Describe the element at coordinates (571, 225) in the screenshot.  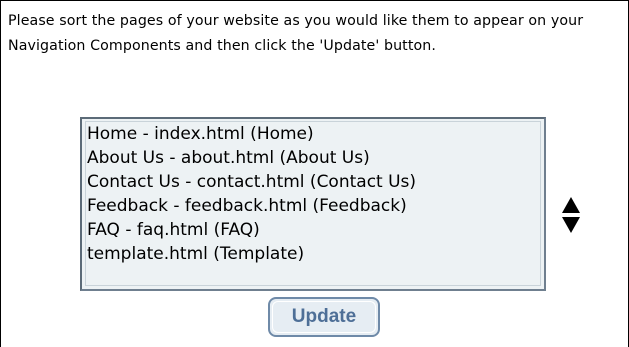
I see `move-down-icon` at that location.